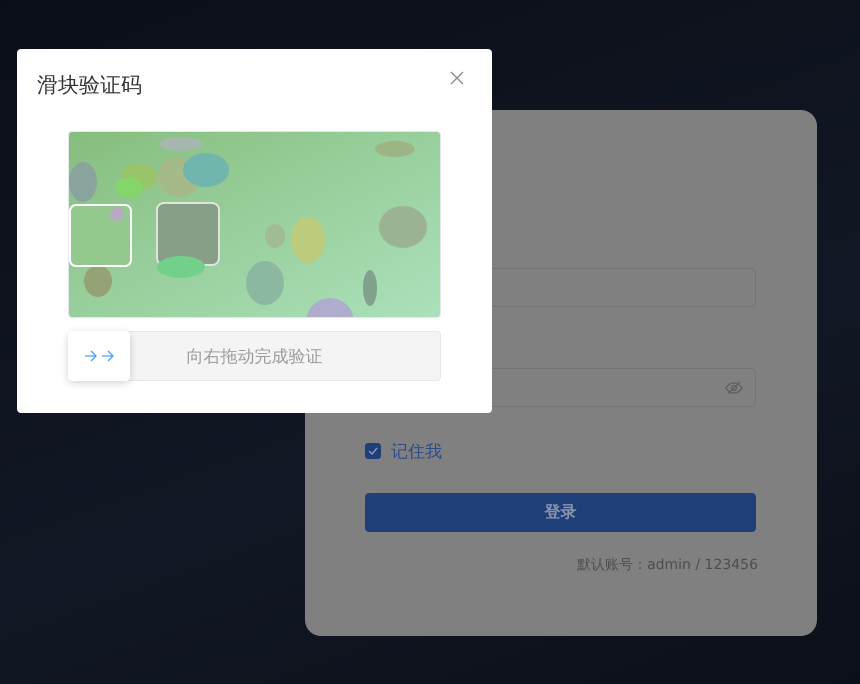  I want to click on dialog-title: 滑块验证码, so click(89, 85).